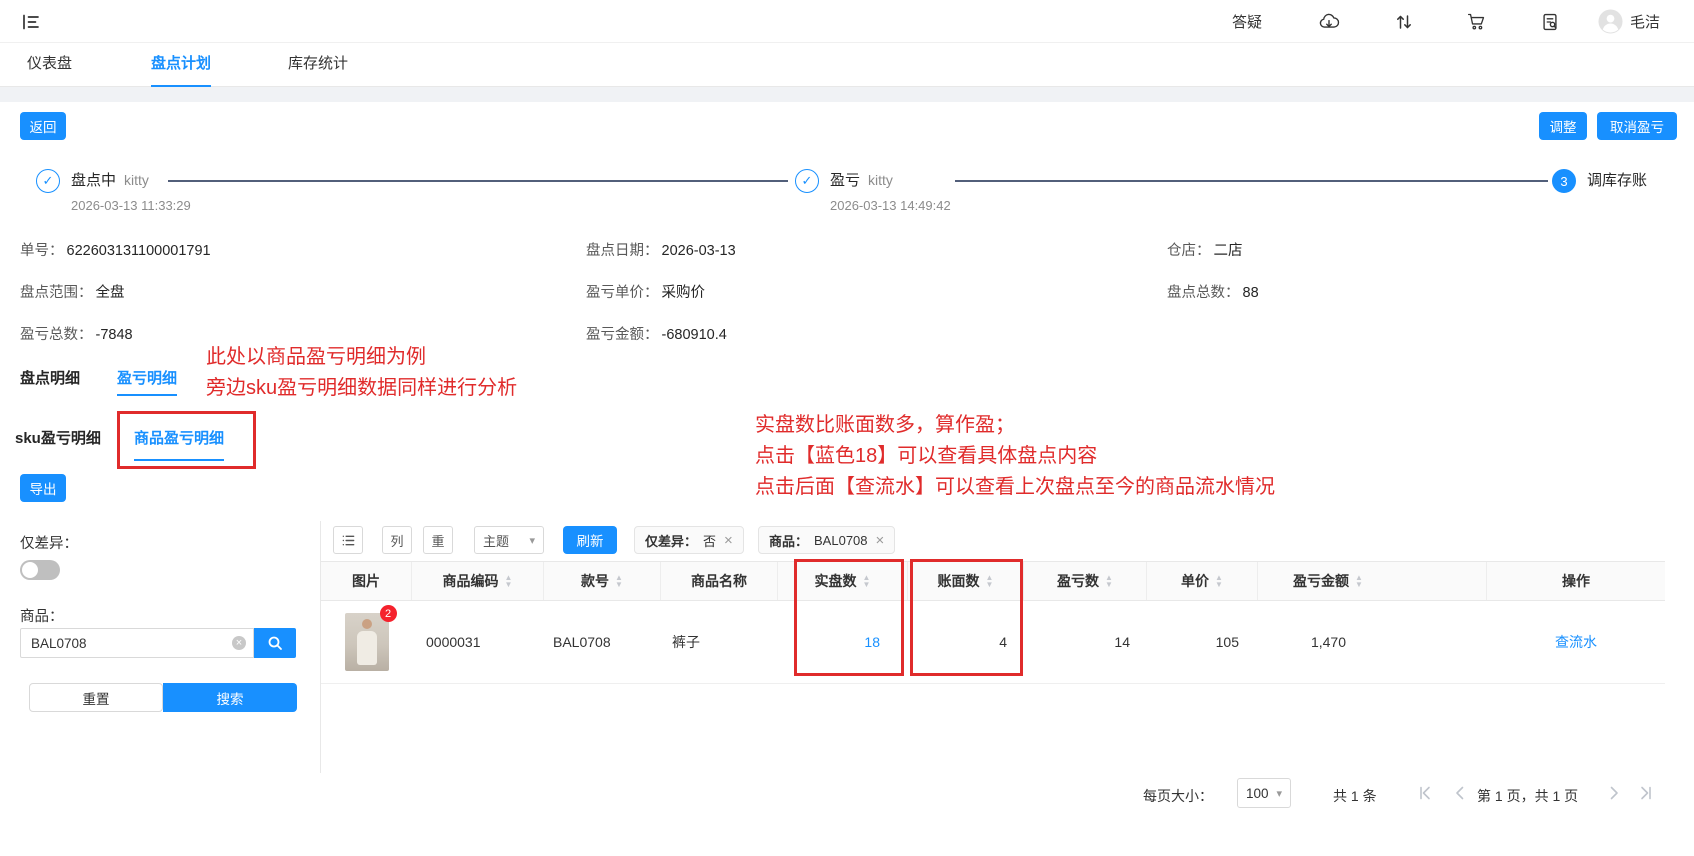 Image resolution: width=1694 pixels, height=856 pixels. I want to click on clear-input-icon: ×, so click(239, 643).